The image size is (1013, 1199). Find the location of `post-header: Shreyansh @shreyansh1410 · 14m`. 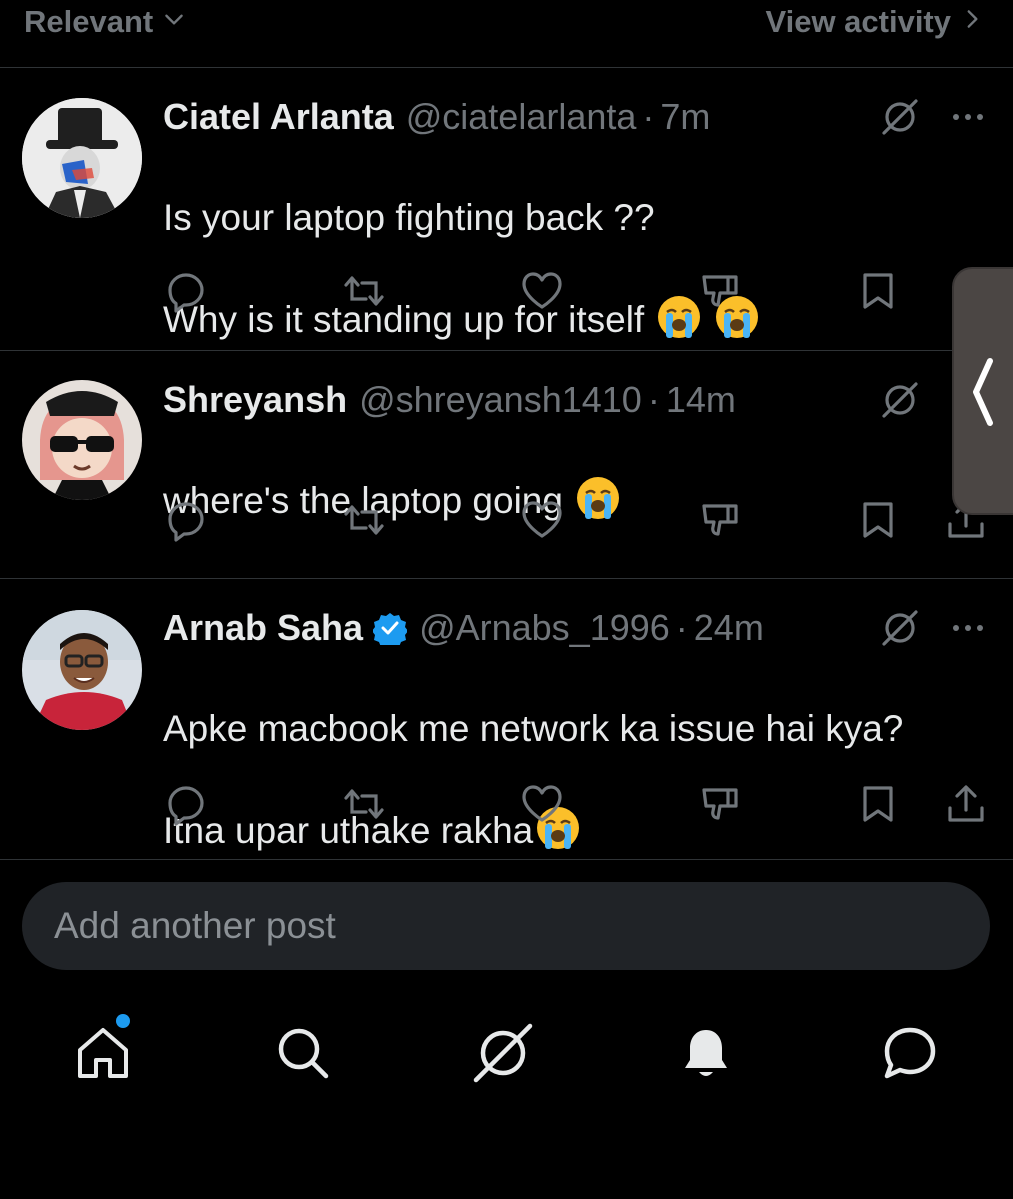

post-header: Shreyansh @shreyansh1410 · 14m is located at coordinates (449, 400).